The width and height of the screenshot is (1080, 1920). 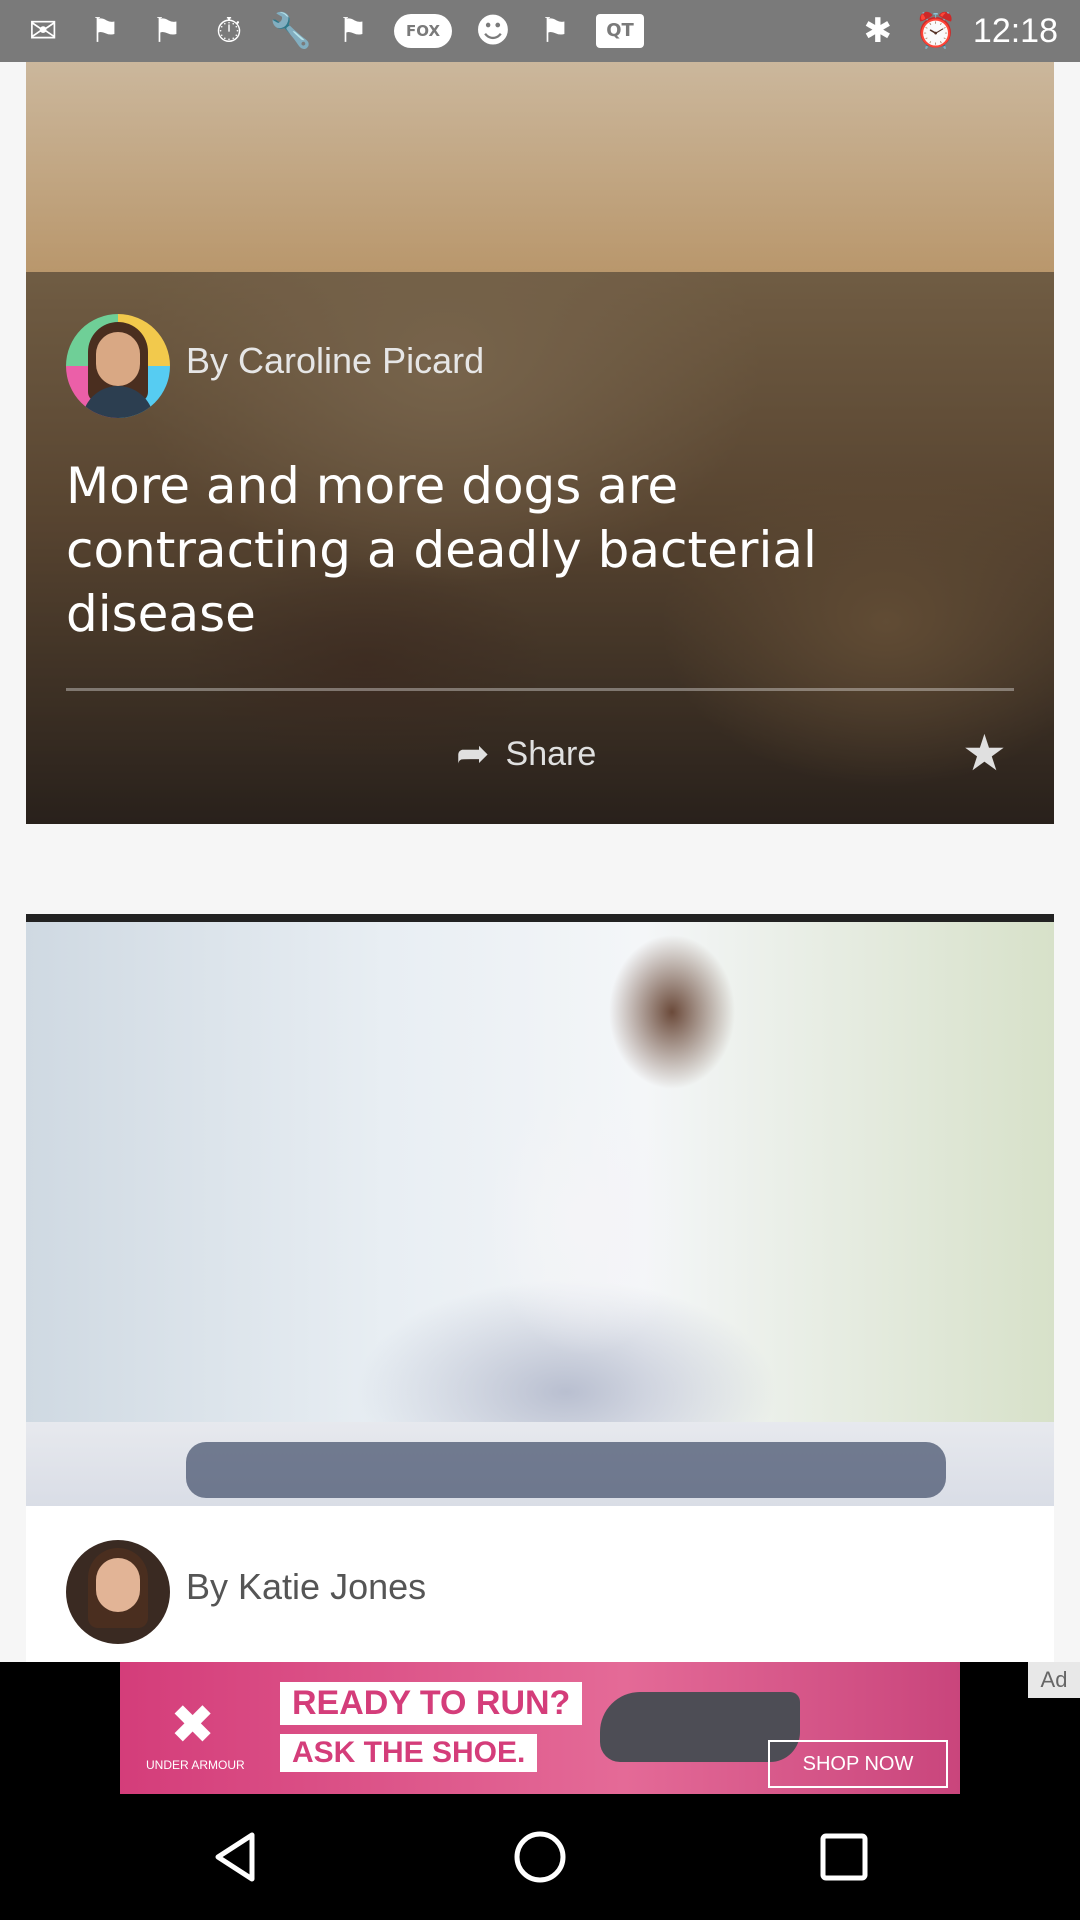 I want to click on recents-icon, so click(x=844, y=1857).